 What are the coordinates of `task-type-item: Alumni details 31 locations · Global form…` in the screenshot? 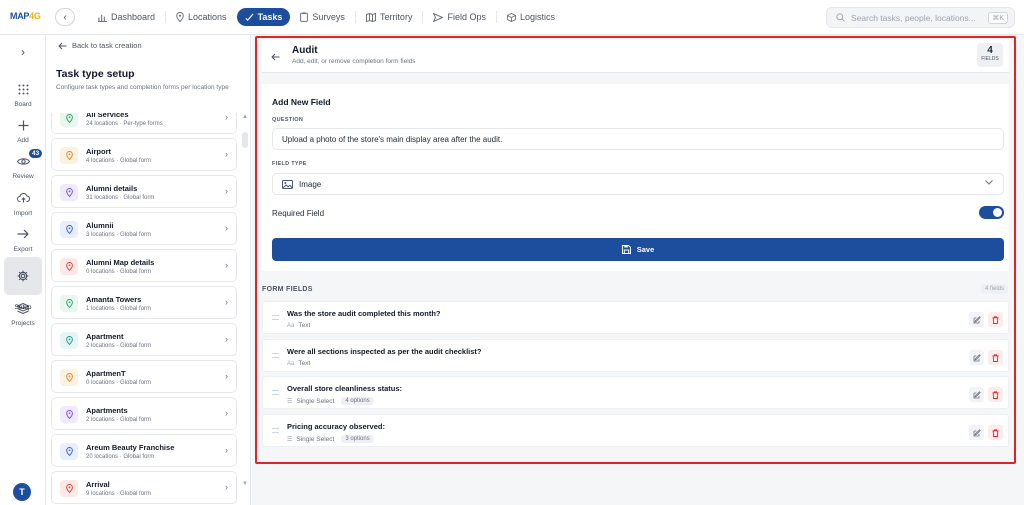 It's located at (144, 191).